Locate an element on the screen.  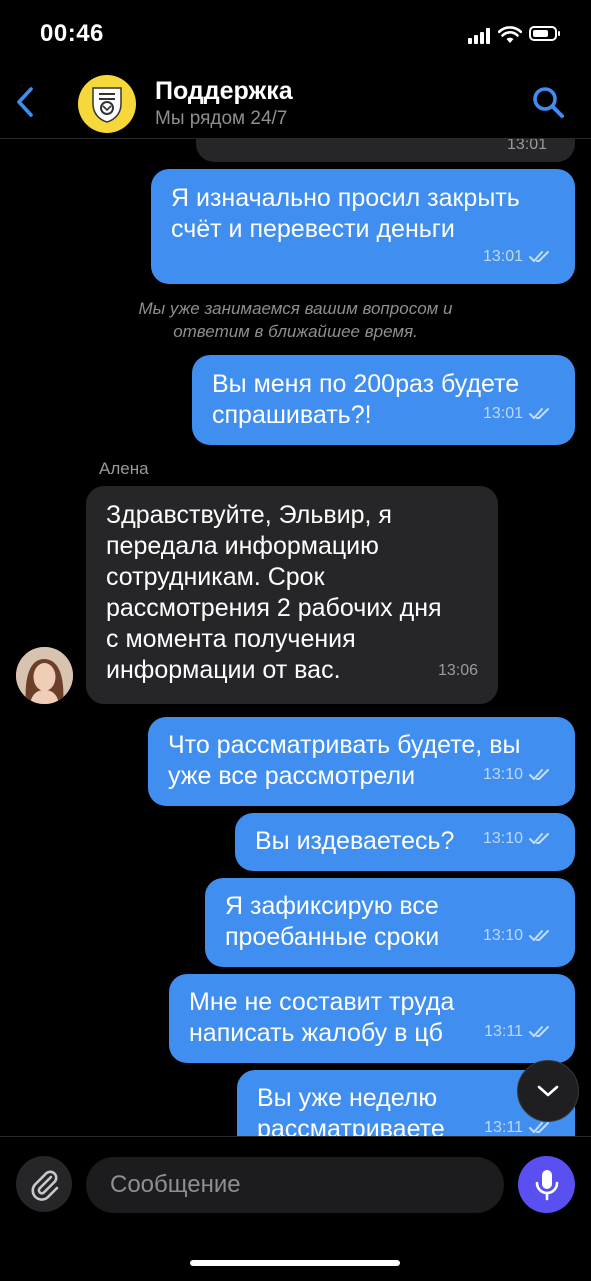
chevron-down-icon is located at coordinates (548, 1091).